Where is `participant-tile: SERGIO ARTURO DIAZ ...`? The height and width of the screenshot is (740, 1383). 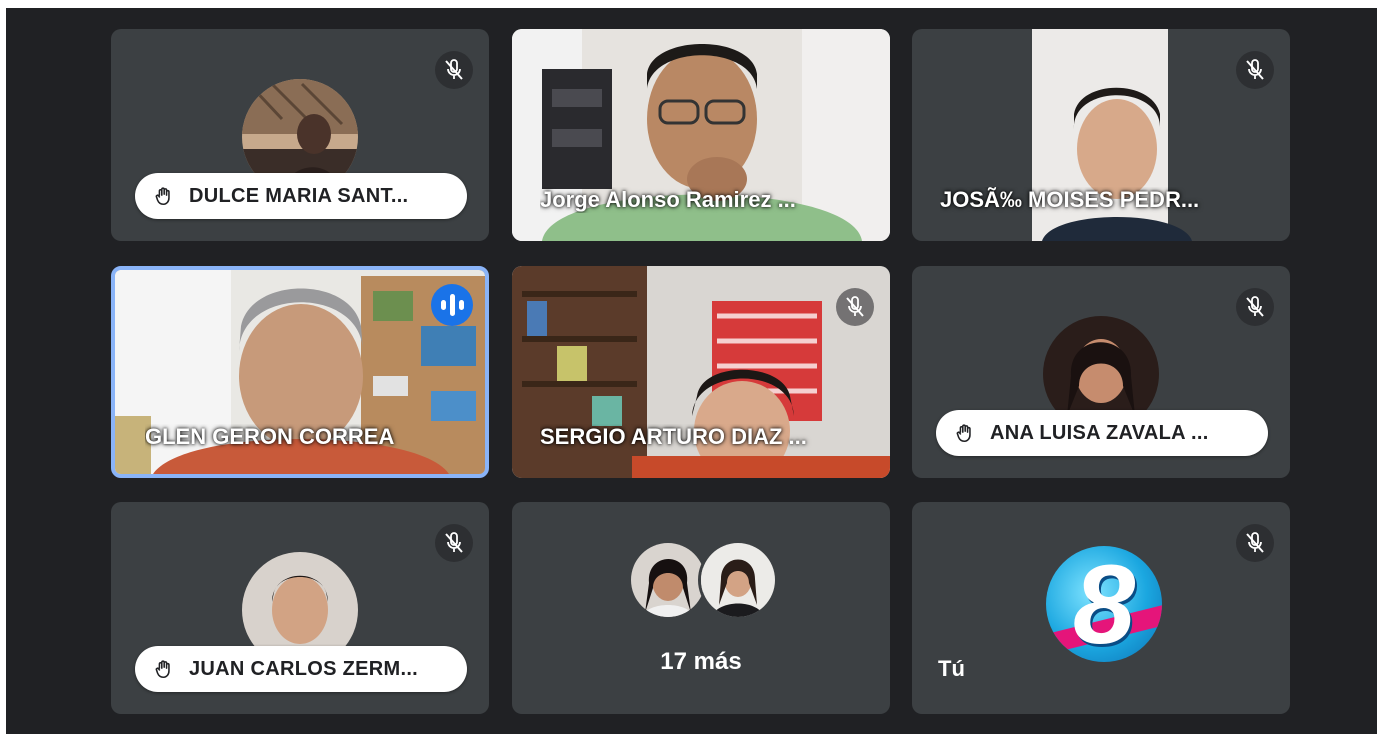
participant-tile: SERGIO ARTURO DIAZ ... is located at coordinates (701, 372).